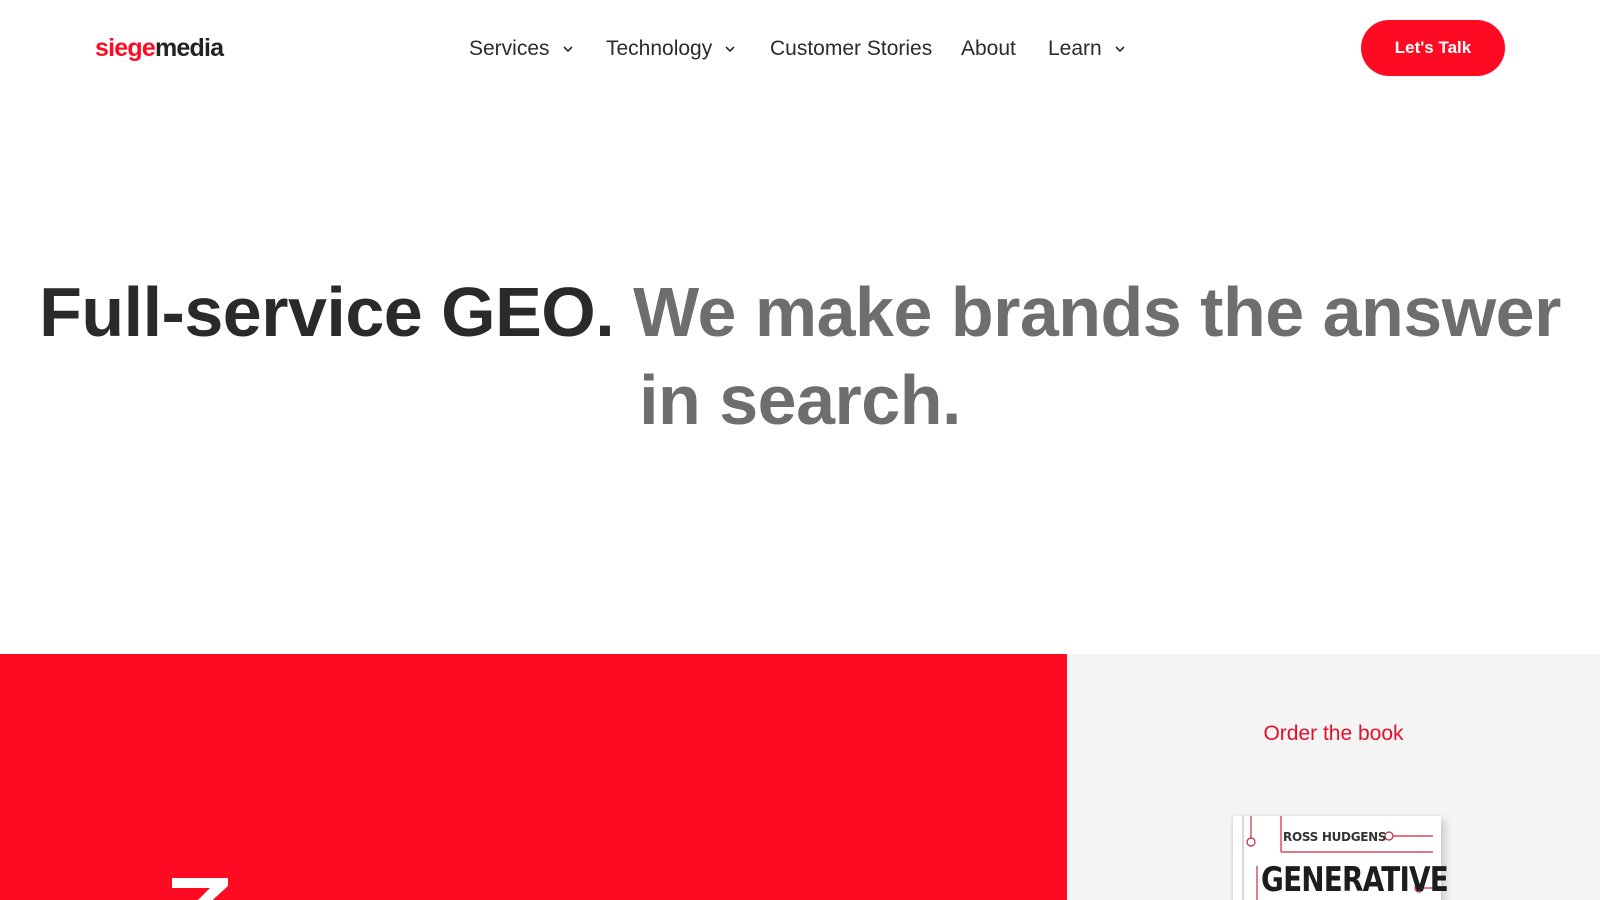 Image resolution: width=1600 pixels, height=900 pixels. I want to click on nav-item-technology: Technology, so click(672, 49).